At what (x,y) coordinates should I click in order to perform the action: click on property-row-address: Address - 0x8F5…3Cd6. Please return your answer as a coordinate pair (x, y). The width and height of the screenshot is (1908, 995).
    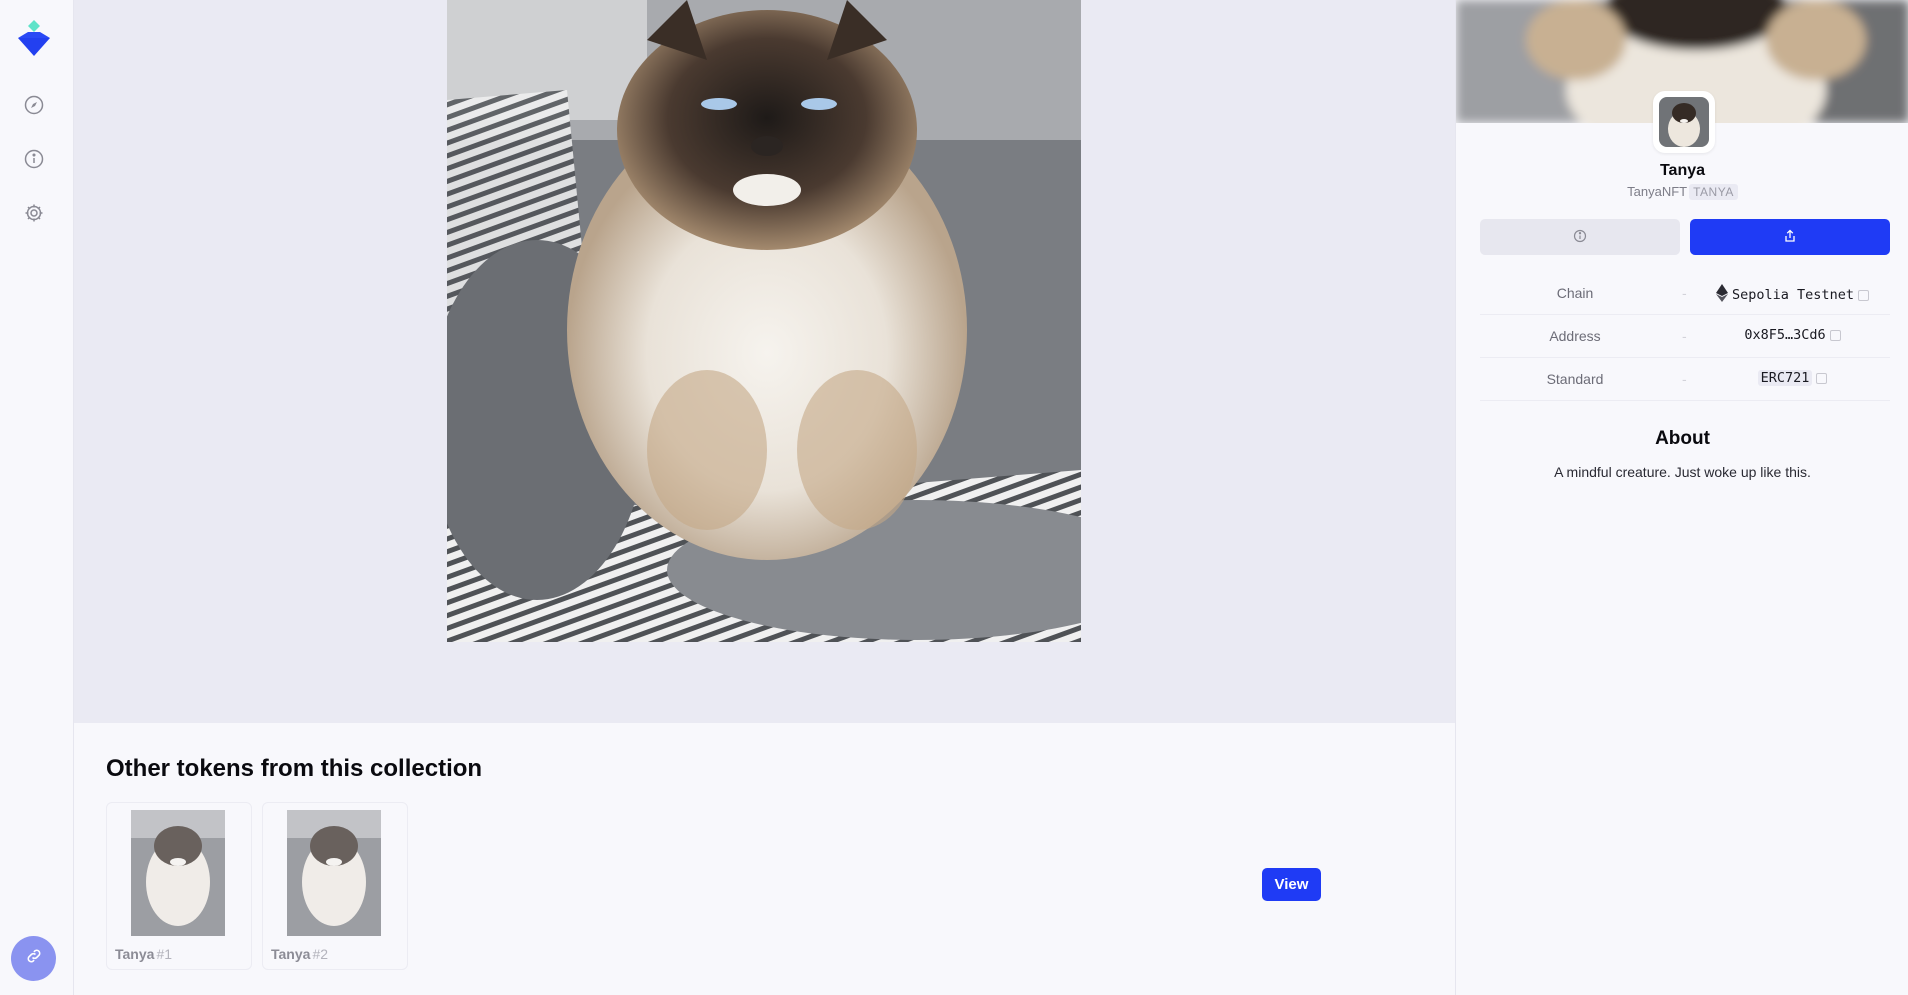
    Looking at the image, I should click on (1685, 336).